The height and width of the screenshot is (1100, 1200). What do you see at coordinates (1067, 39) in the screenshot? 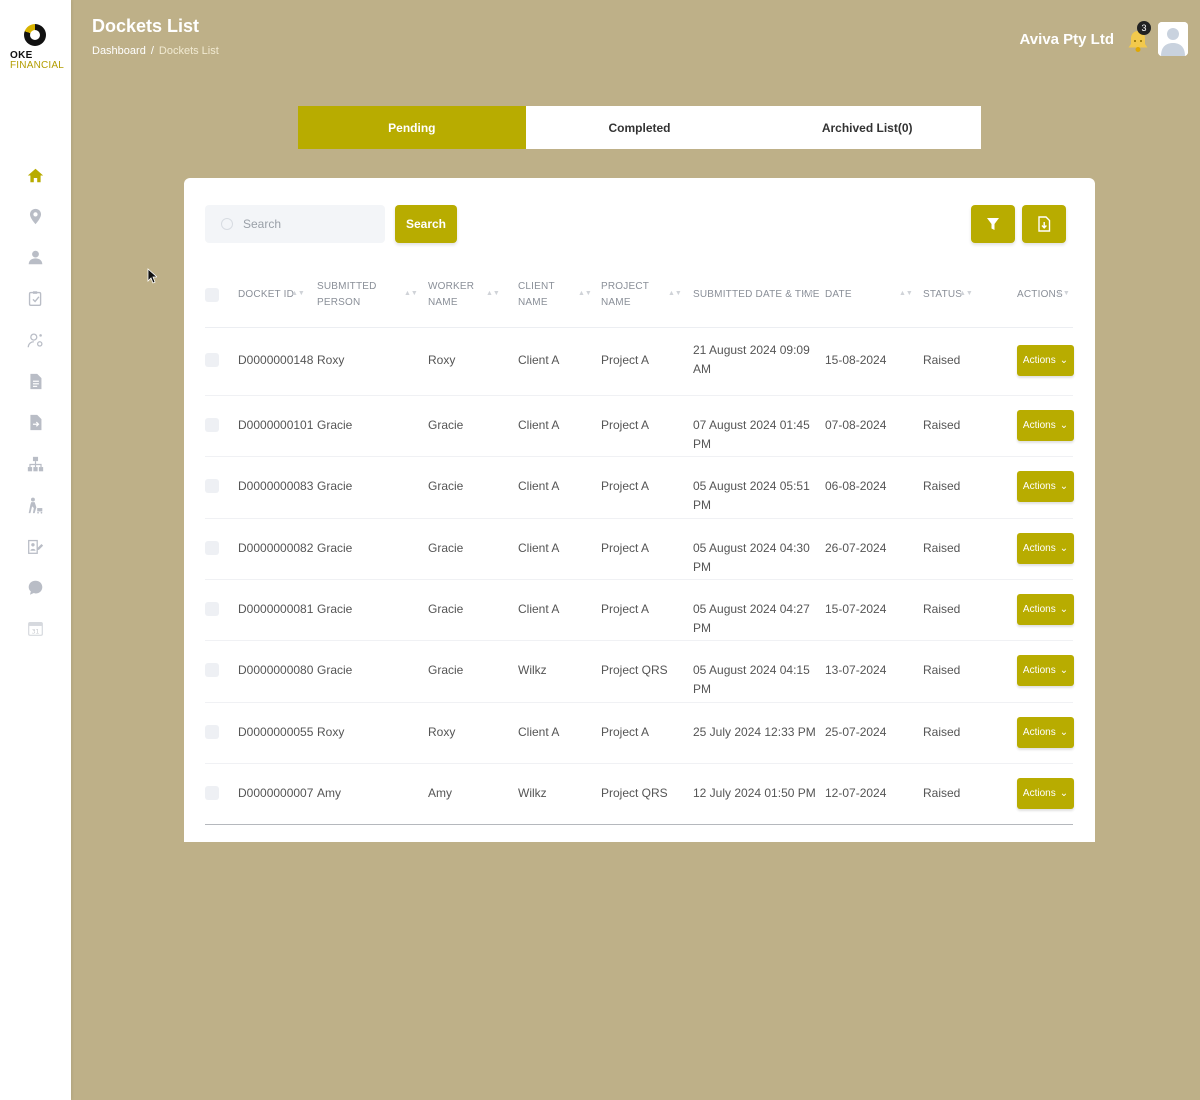
I see `company-name: Aviva Pty Ltd` at bounding box center [1067, 39].